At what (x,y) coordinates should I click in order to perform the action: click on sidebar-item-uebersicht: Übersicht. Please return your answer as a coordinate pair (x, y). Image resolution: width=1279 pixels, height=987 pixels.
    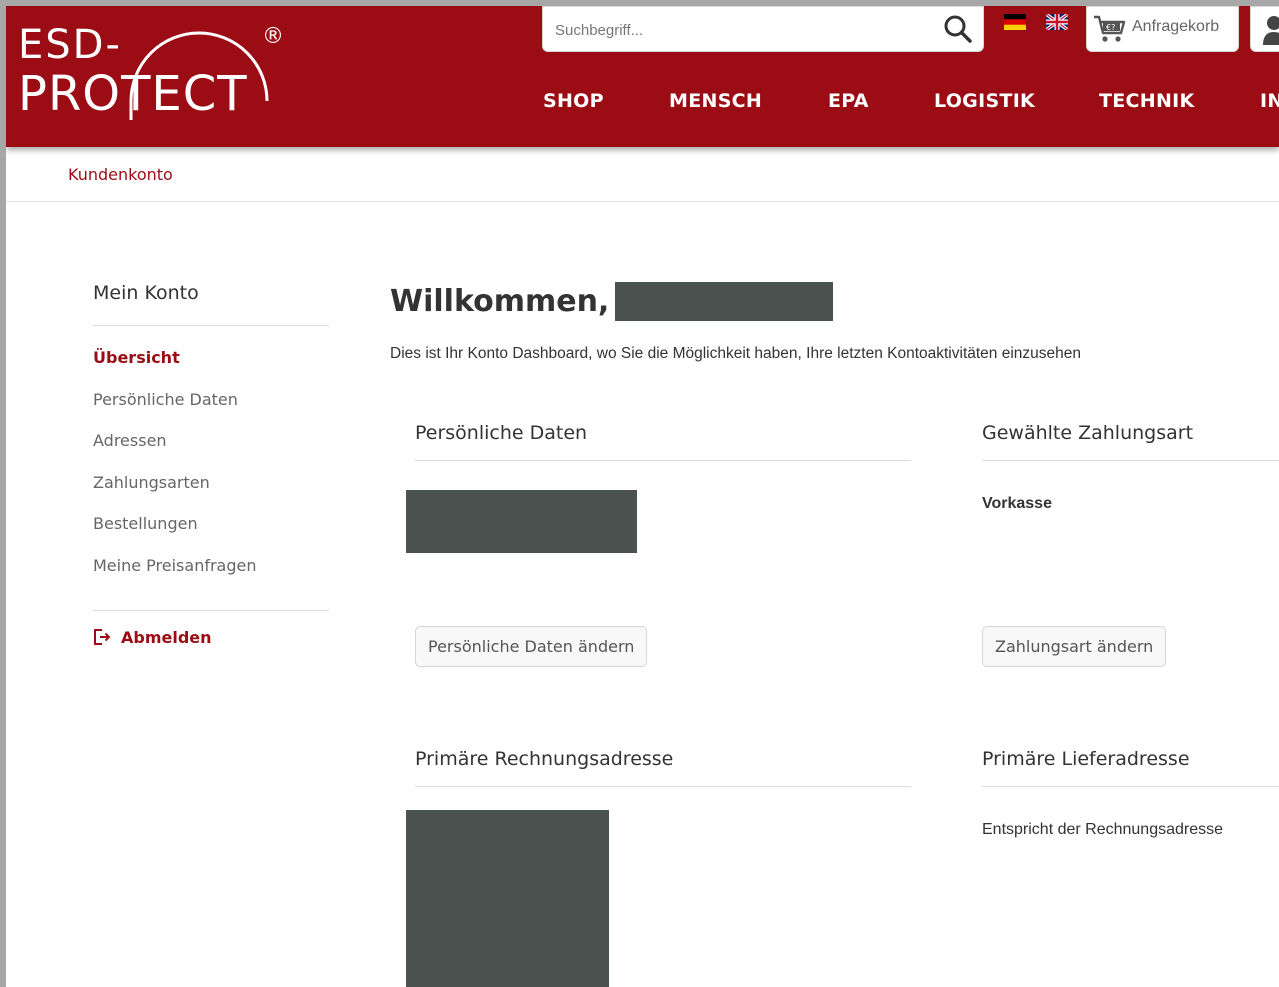
    Looking at the image, I should click on (211, 369).